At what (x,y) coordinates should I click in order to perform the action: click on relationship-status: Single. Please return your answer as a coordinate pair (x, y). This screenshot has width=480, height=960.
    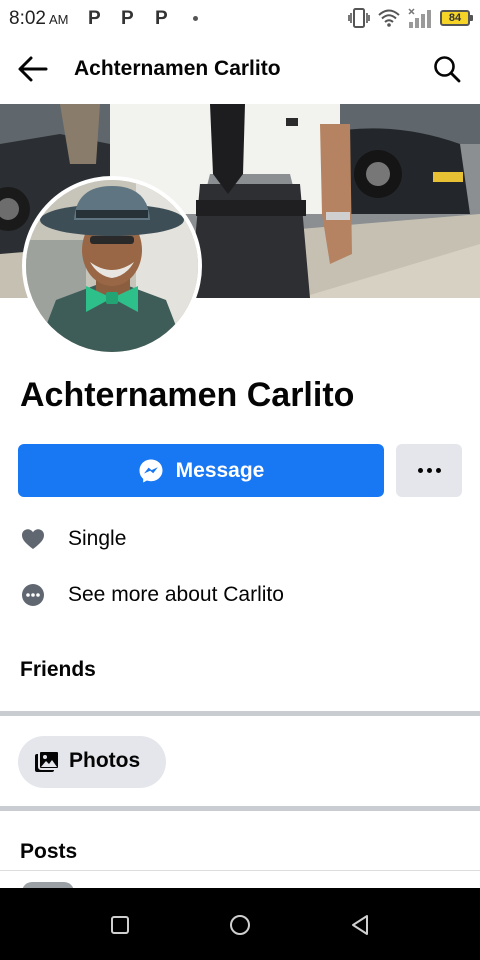
    Looking at the image, I should click on (97, 538).